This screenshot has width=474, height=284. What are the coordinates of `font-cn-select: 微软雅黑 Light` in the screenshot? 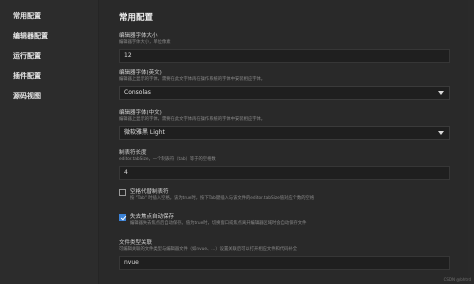 It's located at (284, 133).